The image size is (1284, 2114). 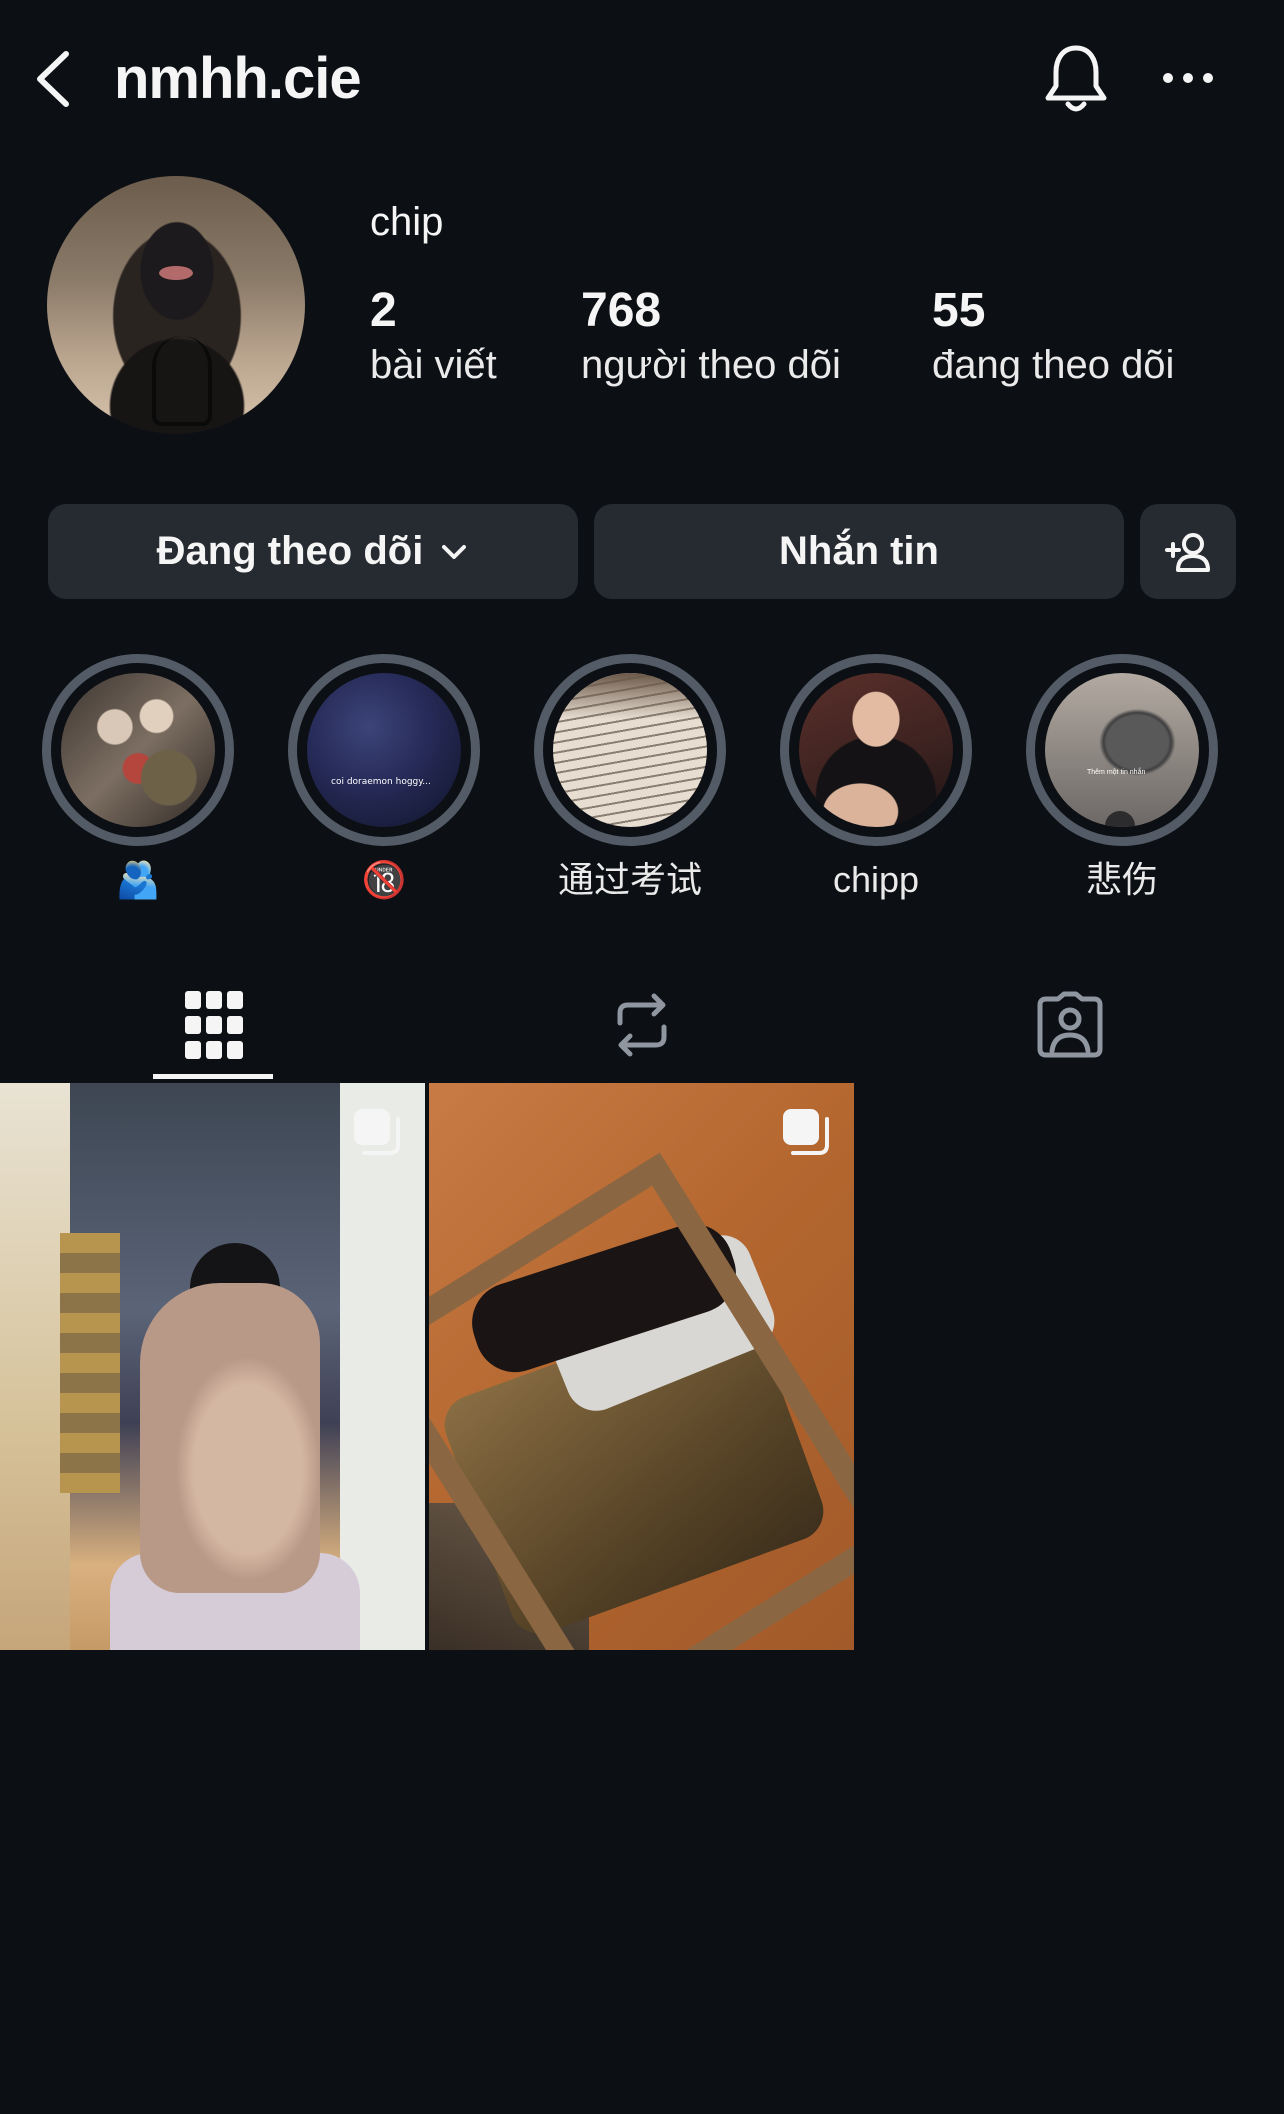 I want to click on message-button: Nhắn tin, so click(x=859, y=551).